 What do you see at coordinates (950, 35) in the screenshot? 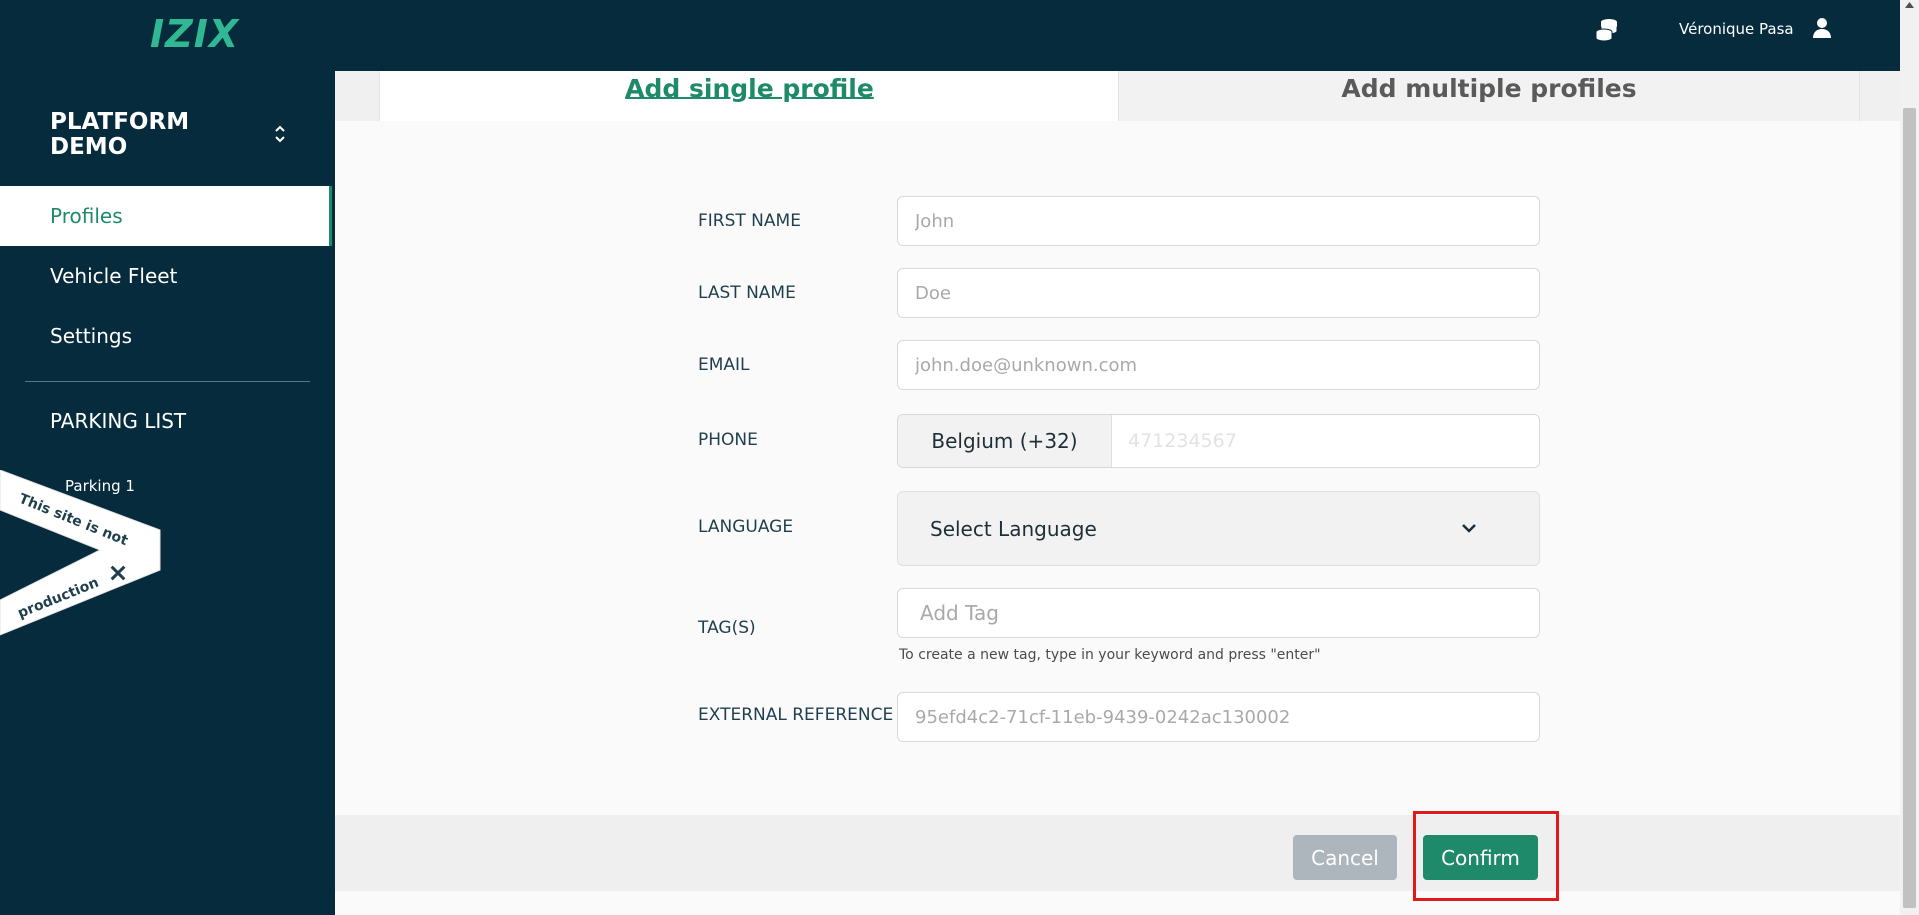
I see `top-bar: IZIX Véronique Pasa` at bounding box center [950, 35].